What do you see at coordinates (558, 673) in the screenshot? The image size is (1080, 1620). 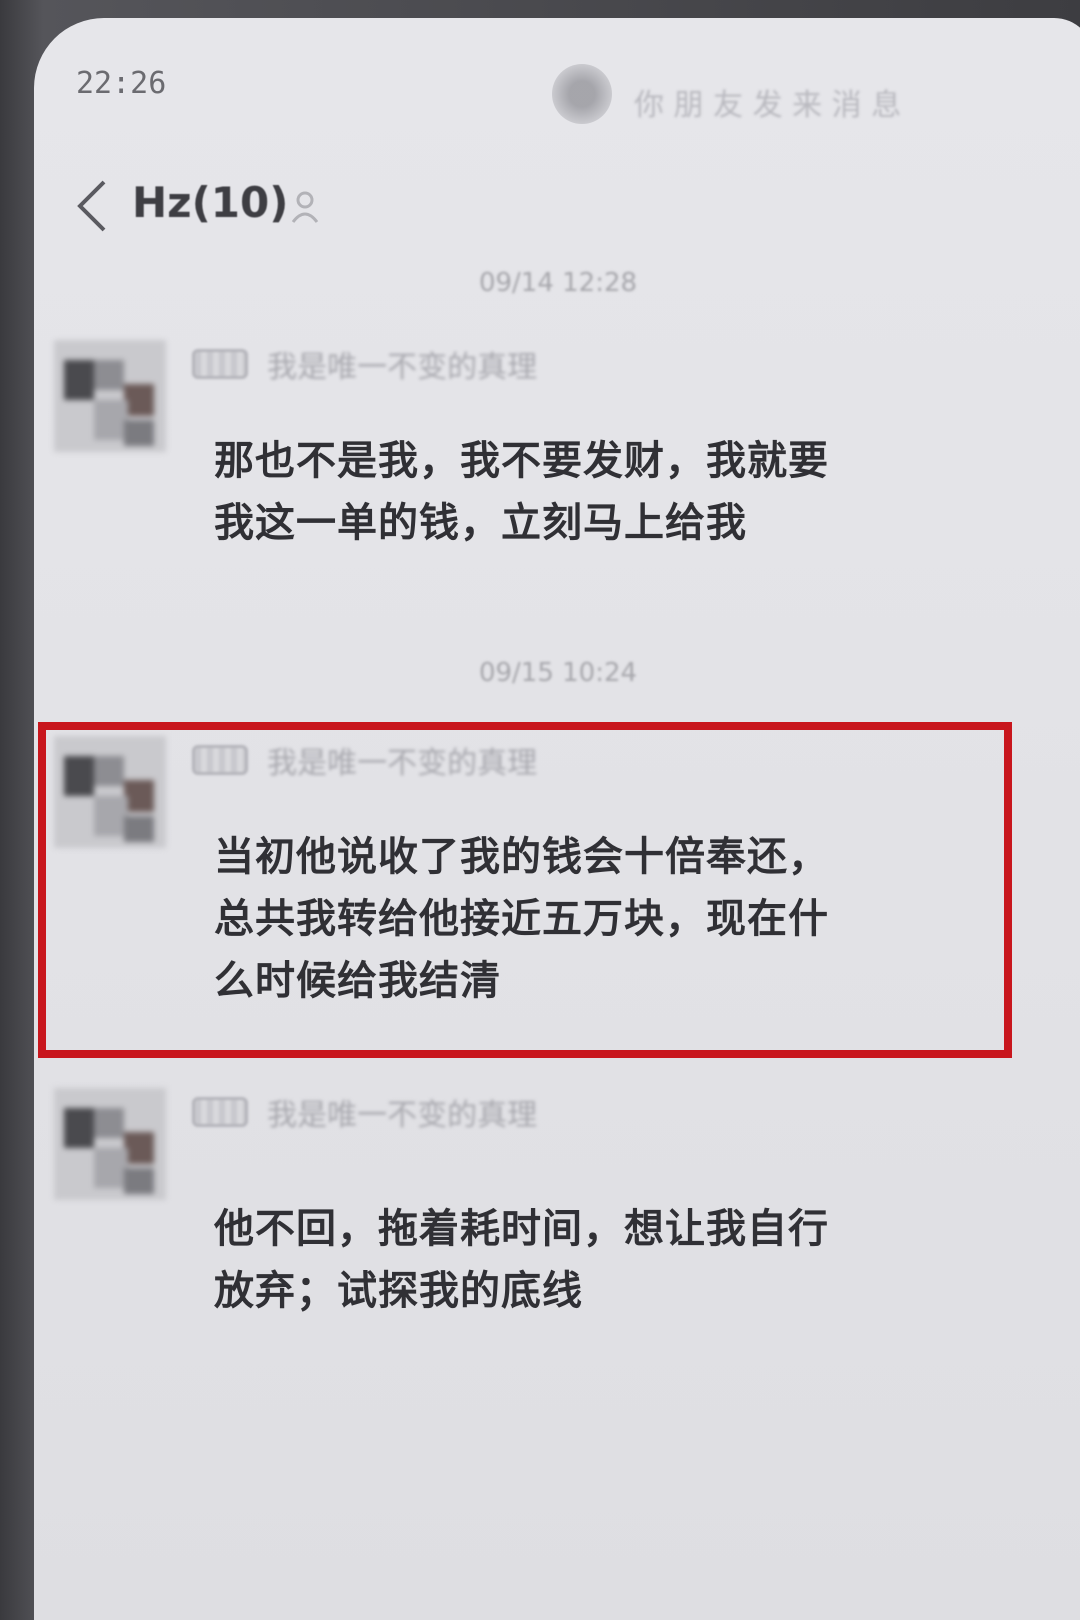 I see `message-timestamp: 09/15 10:24` at bounding box center [558, 673].